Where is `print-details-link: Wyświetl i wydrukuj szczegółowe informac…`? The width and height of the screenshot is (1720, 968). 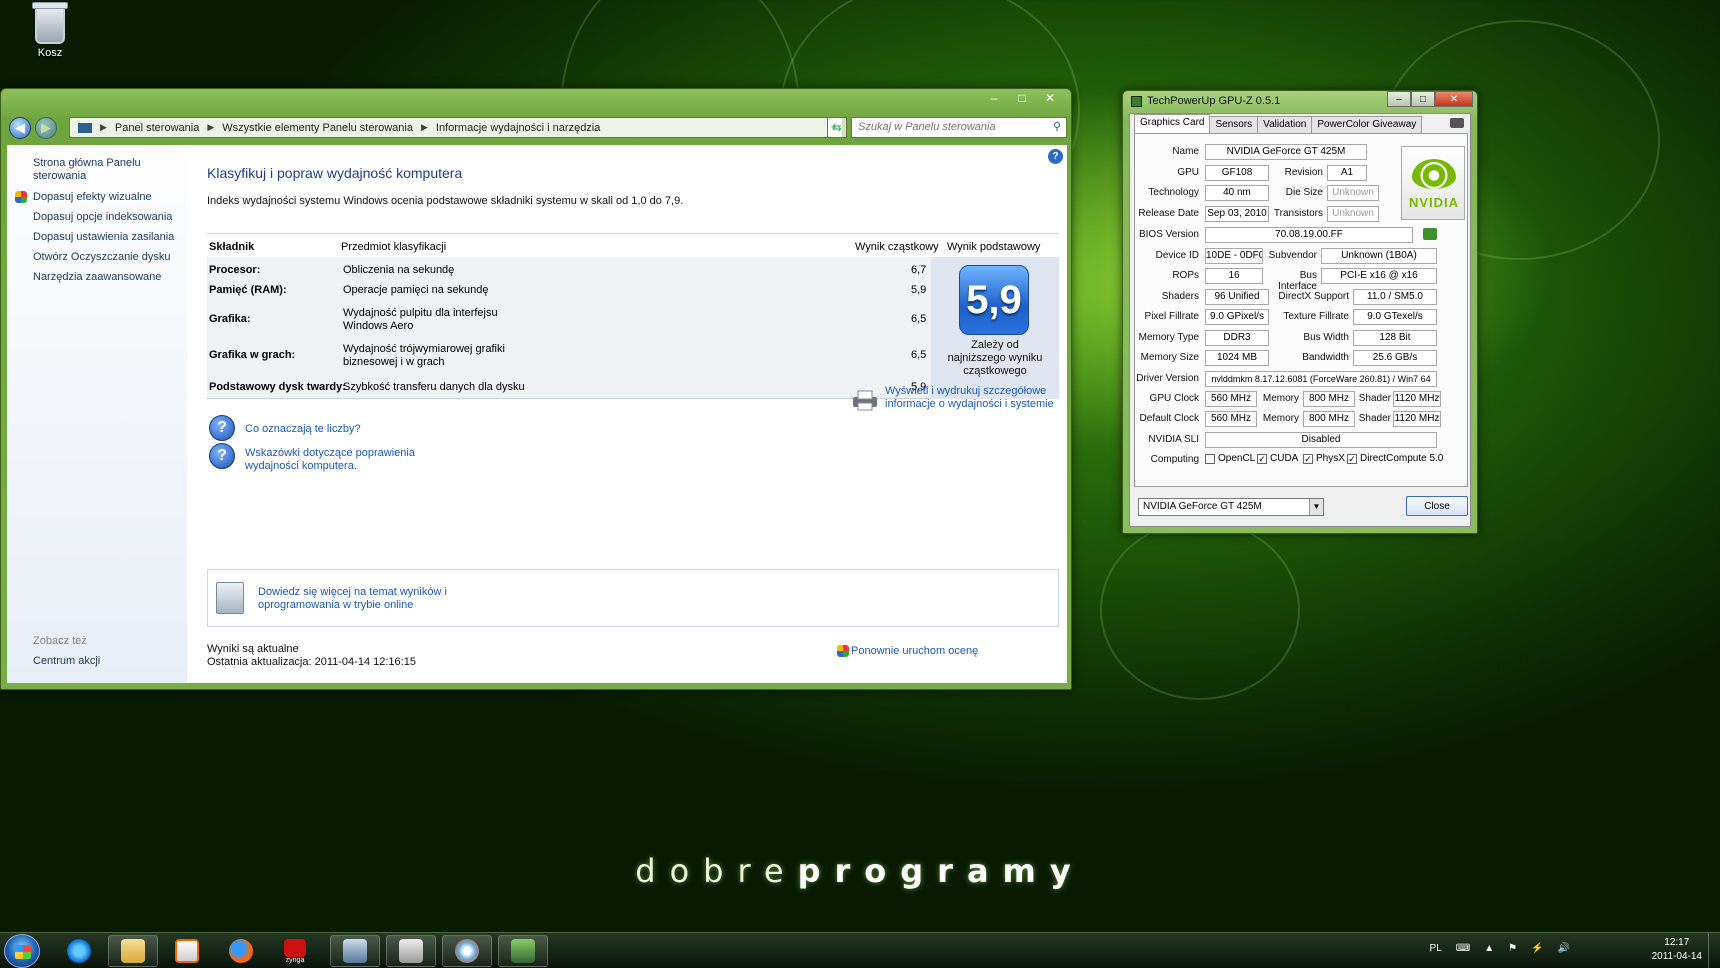
print-details-link: Wyświetl i wydrukuj szczegółowe informac… is located at coordinates (975, 398).